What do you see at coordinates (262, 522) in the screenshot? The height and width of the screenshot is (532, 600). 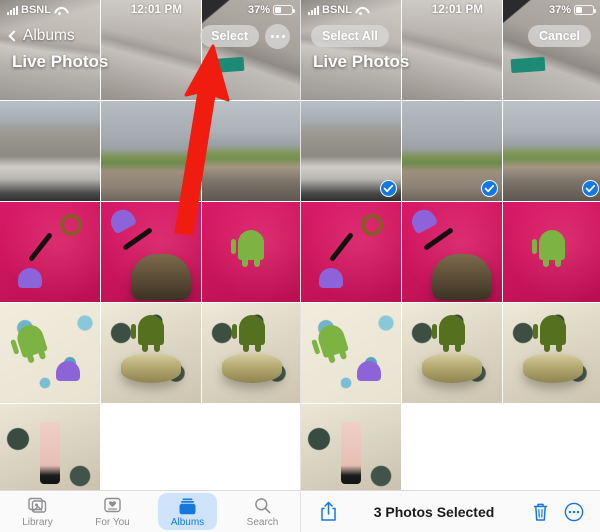 I see `tab-label: Search` at bounding box center [262, 522].